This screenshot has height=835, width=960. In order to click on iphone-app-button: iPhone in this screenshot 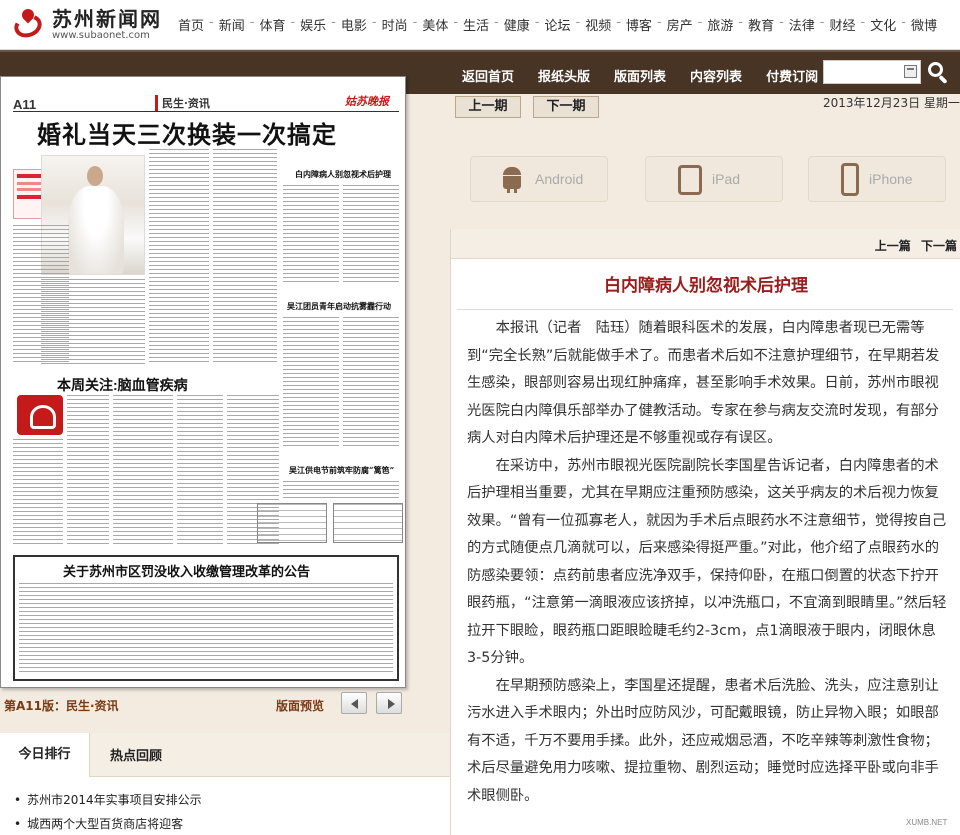, I will do `click(877, 179)`.